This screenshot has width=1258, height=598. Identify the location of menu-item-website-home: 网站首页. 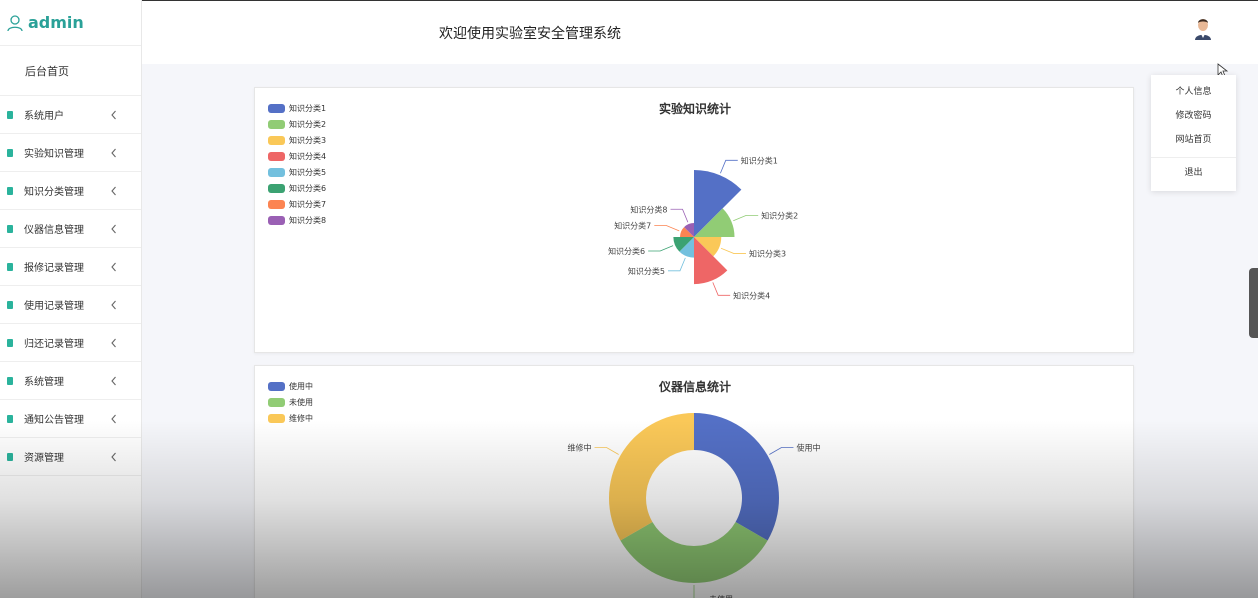
(1193, 140).